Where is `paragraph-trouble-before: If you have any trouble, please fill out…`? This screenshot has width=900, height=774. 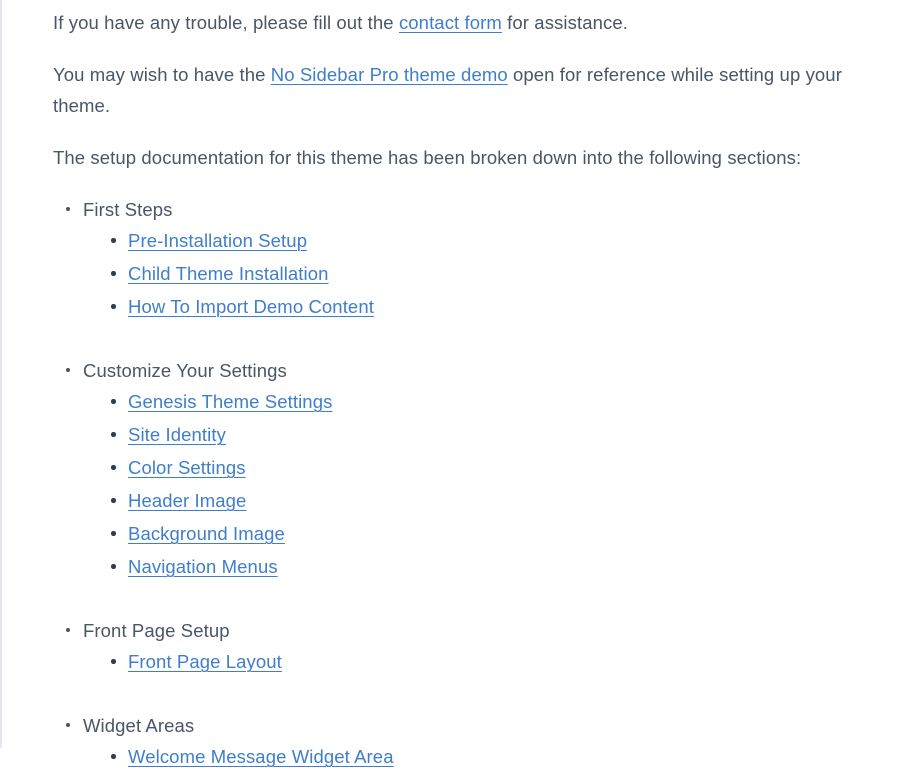 paragraph-trouble-before: If you have any trouble, please fill out… is located at coordinates (226, 22).